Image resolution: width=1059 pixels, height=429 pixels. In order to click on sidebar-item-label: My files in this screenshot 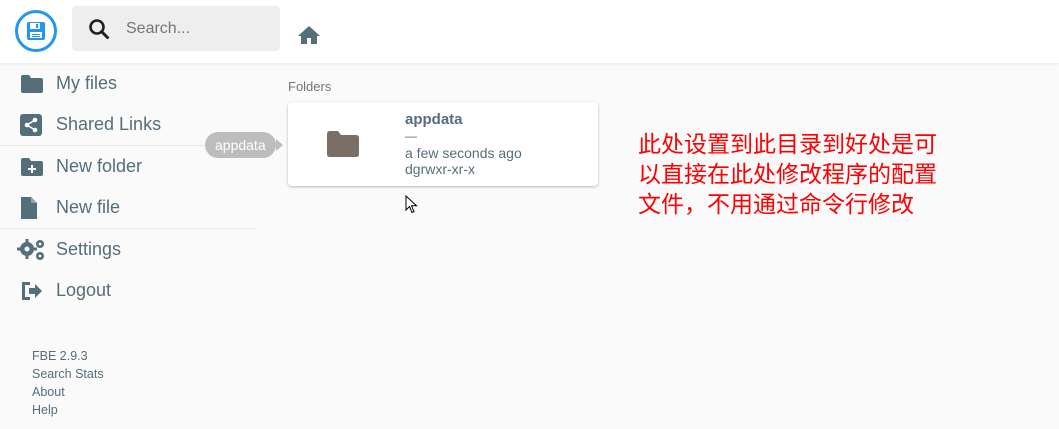, I will do `click(87, 83)`.